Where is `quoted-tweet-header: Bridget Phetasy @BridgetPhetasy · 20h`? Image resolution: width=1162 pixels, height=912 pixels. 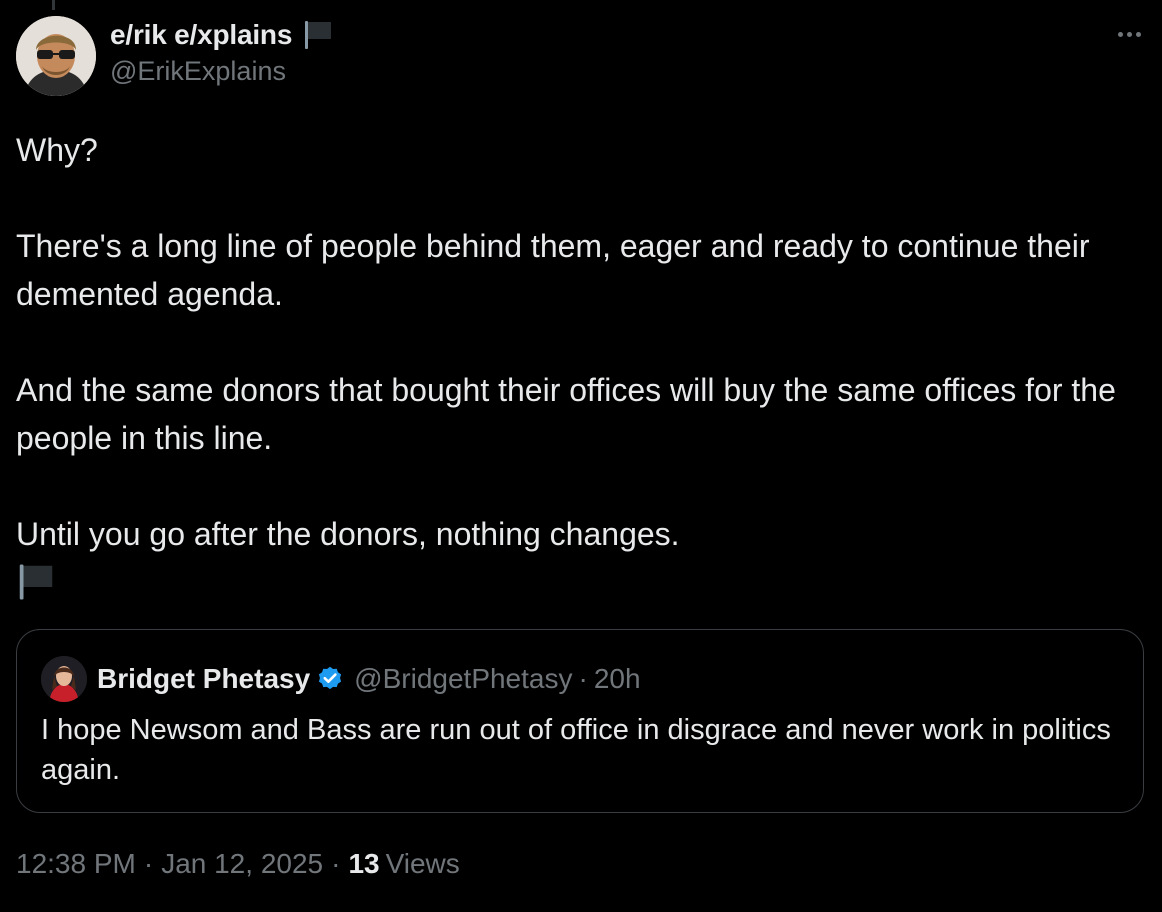 quoted-tweet-header: Bridget Phetasy @BridgetPhetasy · 20h is located at coordinates (341, 679).